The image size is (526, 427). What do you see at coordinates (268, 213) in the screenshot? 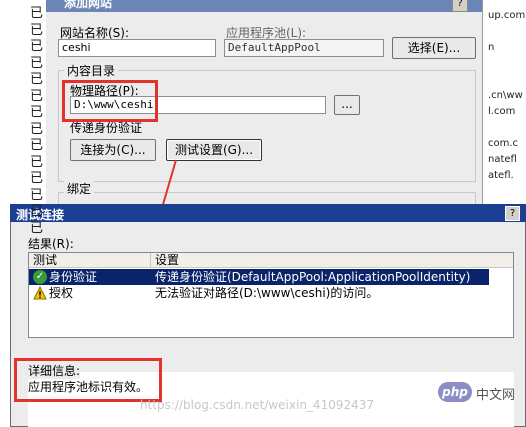
I see `test-connection-title-bar` at bounding box center [268, 213].